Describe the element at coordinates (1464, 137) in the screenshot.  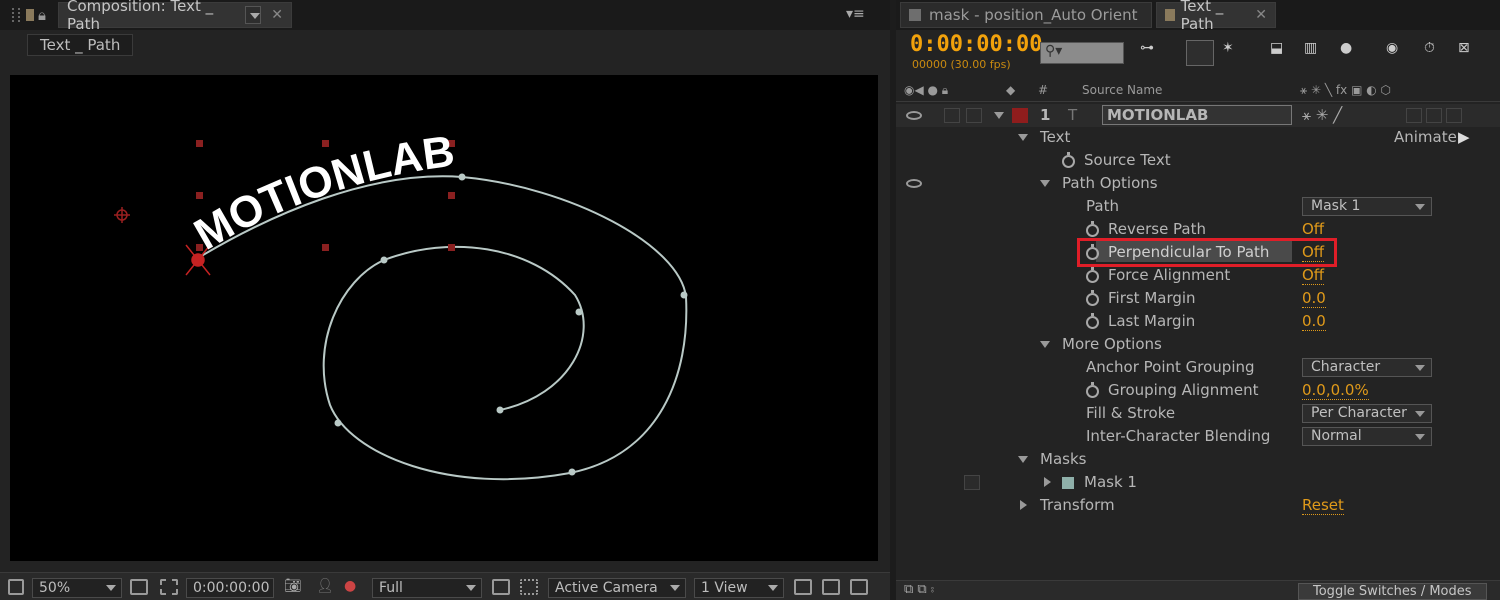
I see `animate-arrow-icon: ▶` at that location.